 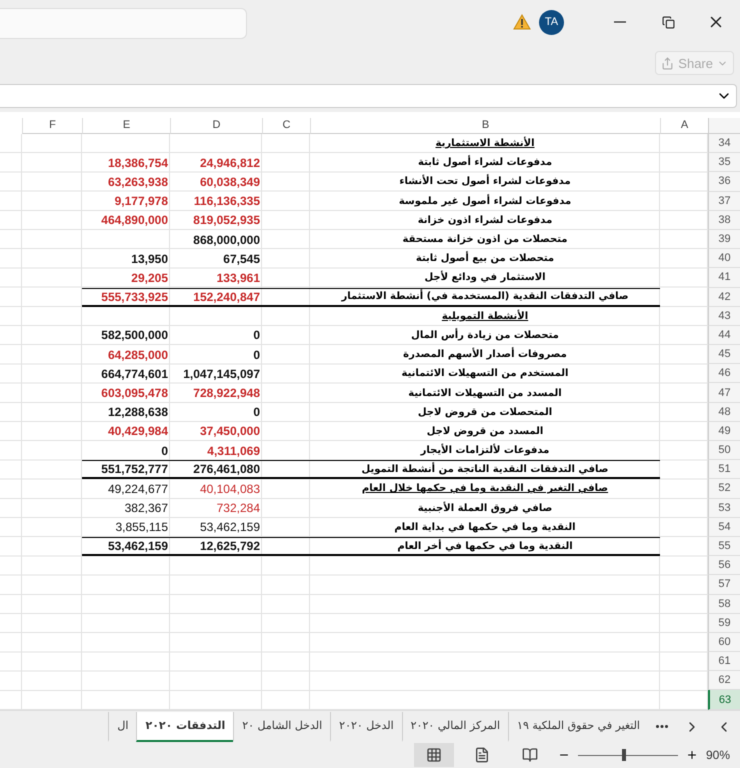 What do you see at coordinates (482, 755) in the screenshot?
I see `page-icon` at bounding box center [482, 755].